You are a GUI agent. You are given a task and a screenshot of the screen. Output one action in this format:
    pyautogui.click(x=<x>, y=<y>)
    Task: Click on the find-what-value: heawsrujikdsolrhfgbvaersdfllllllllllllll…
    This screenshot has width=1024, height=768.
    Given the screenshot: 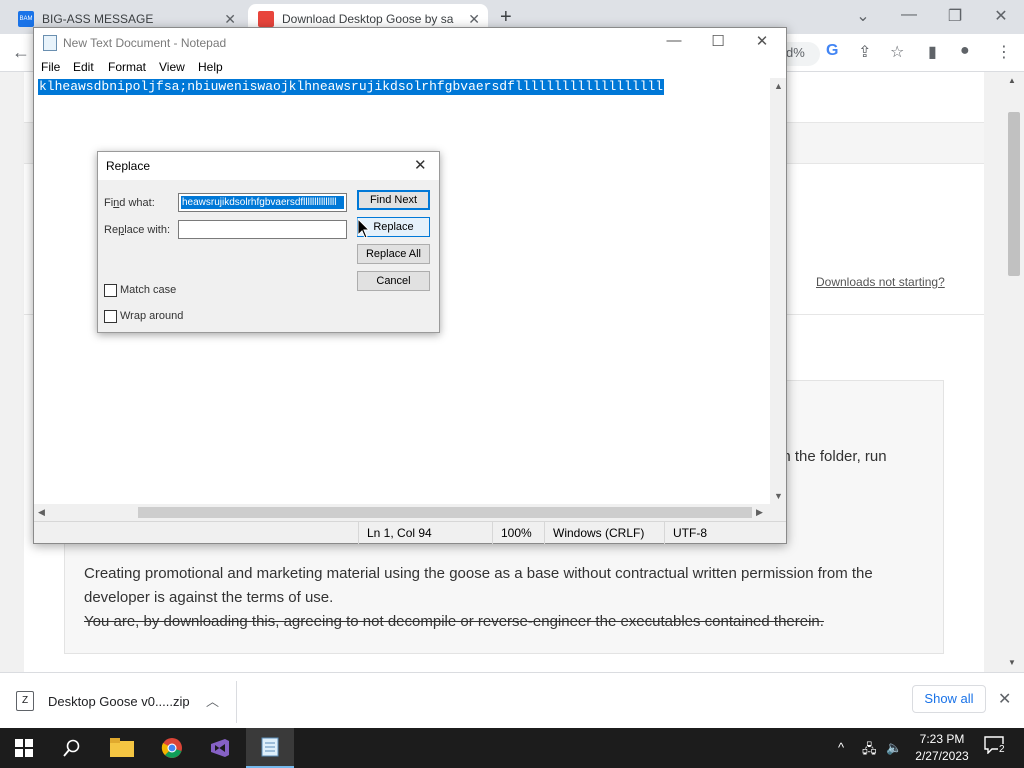 What is the action you would take?
    pyautogui.click(x=262, y=202)
    